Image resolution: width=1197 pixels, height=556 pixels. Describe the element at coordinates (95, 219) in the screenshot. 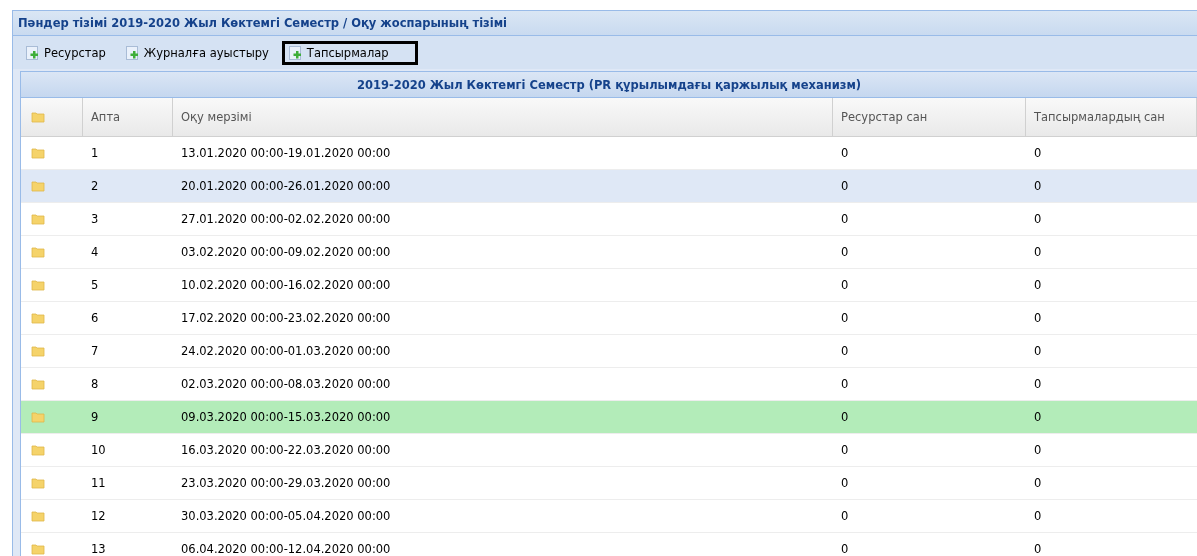

I see `table-cell: 3` at that location.